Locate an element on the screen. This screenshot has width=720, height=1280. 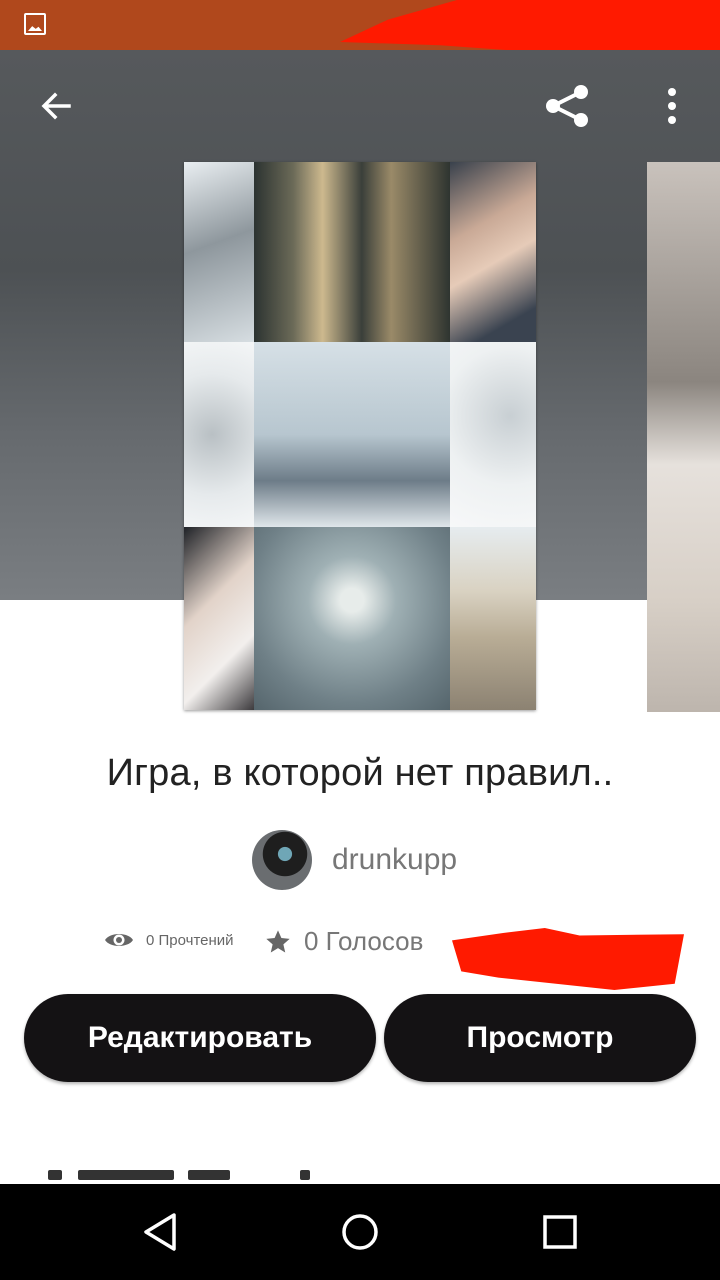
story-title: Игра, в которой нет правил.. is located at coordinates (360, 773).